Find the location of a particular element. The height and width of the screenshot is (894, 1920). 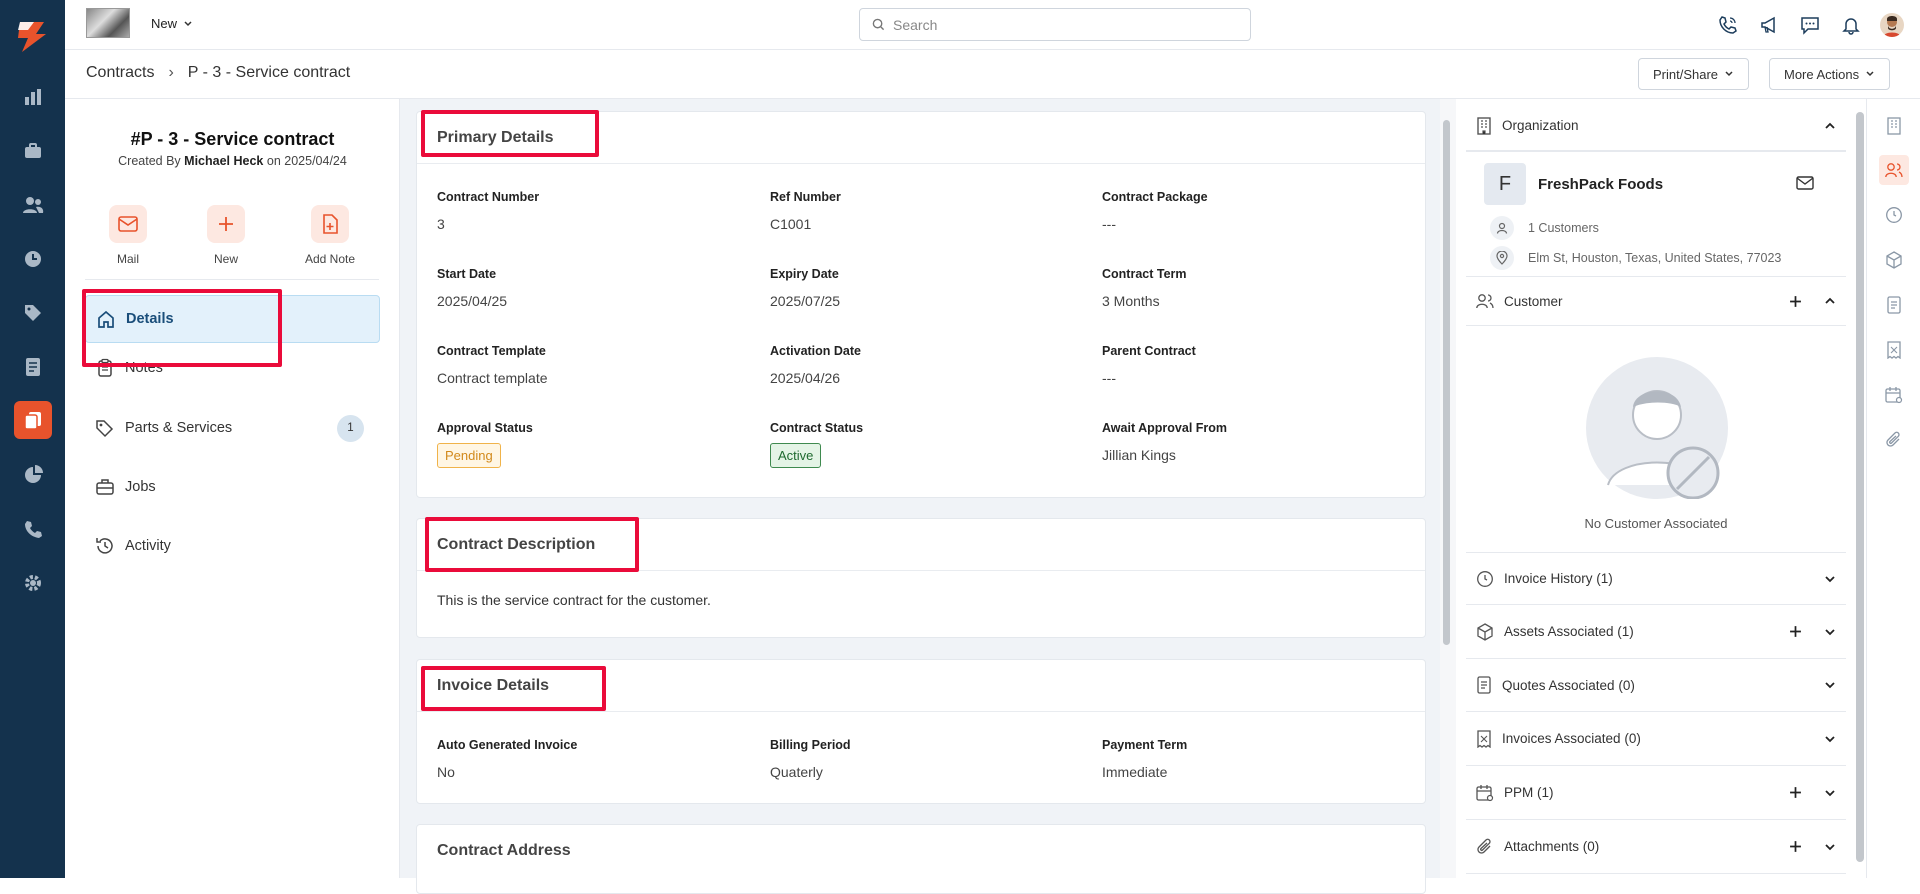

field-contract-package: Contract Package --- is located at coordinates (1155, 211).